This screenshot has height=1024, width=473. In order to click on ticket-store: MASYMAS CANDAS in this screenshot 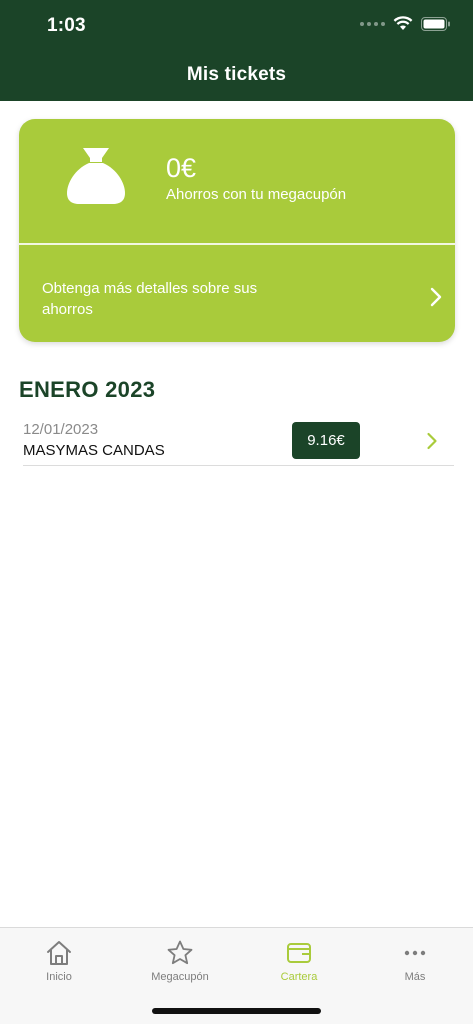, I will do `click(94, 450)`.